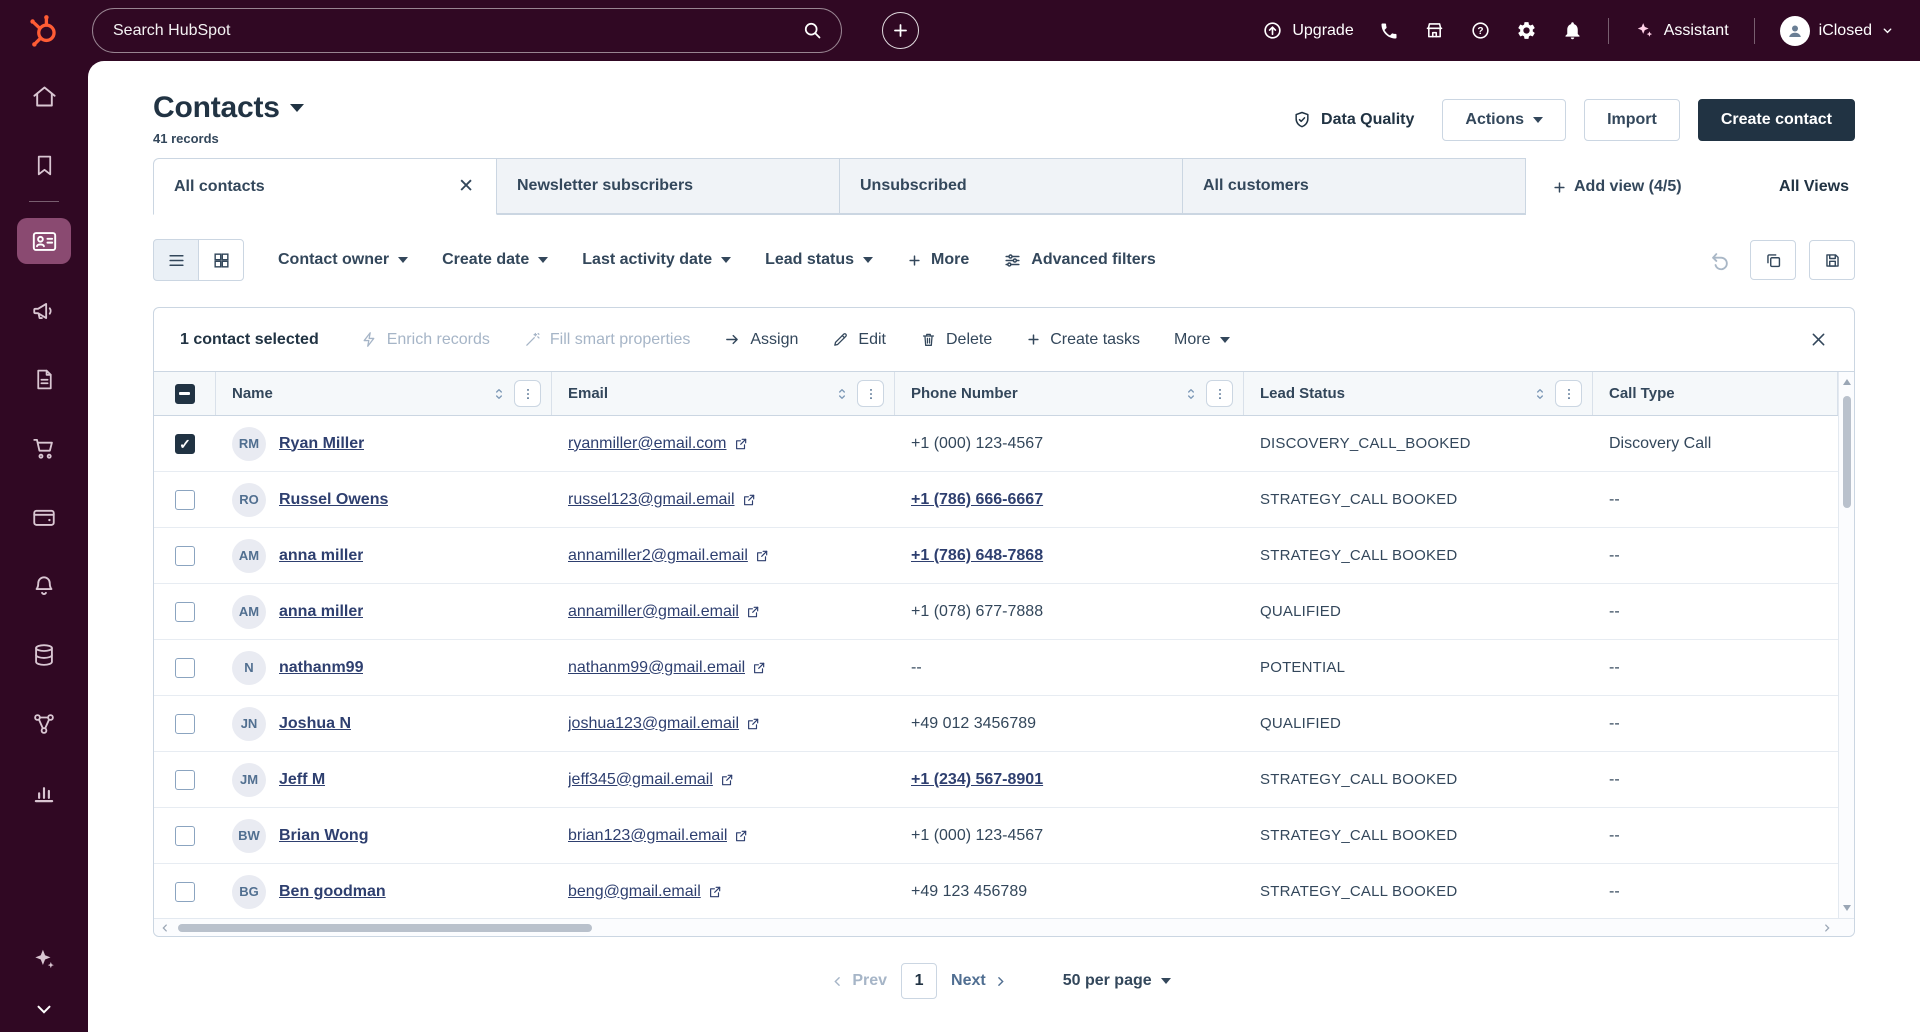 The height and width of the screenshot is (1032, 1920). I want to click on sidebar-item-data, so click(44, 655).